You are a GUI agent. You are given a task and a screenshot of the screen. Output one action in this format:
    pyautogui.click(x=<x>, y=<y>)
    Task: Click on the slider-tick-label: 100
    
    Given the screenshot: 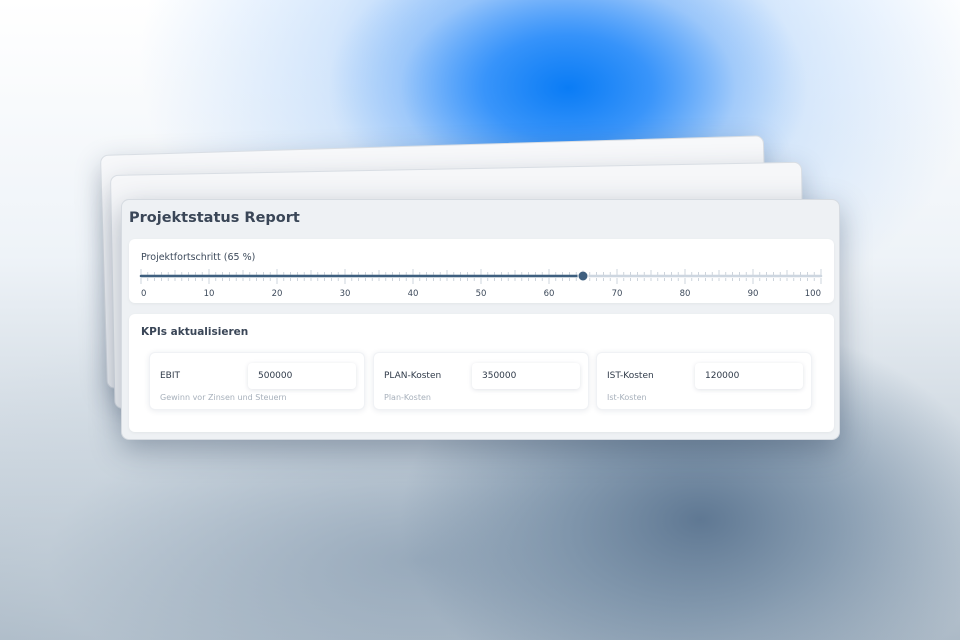 What is the action you would take?
    pyautogui.click(x=813, y=294)
    